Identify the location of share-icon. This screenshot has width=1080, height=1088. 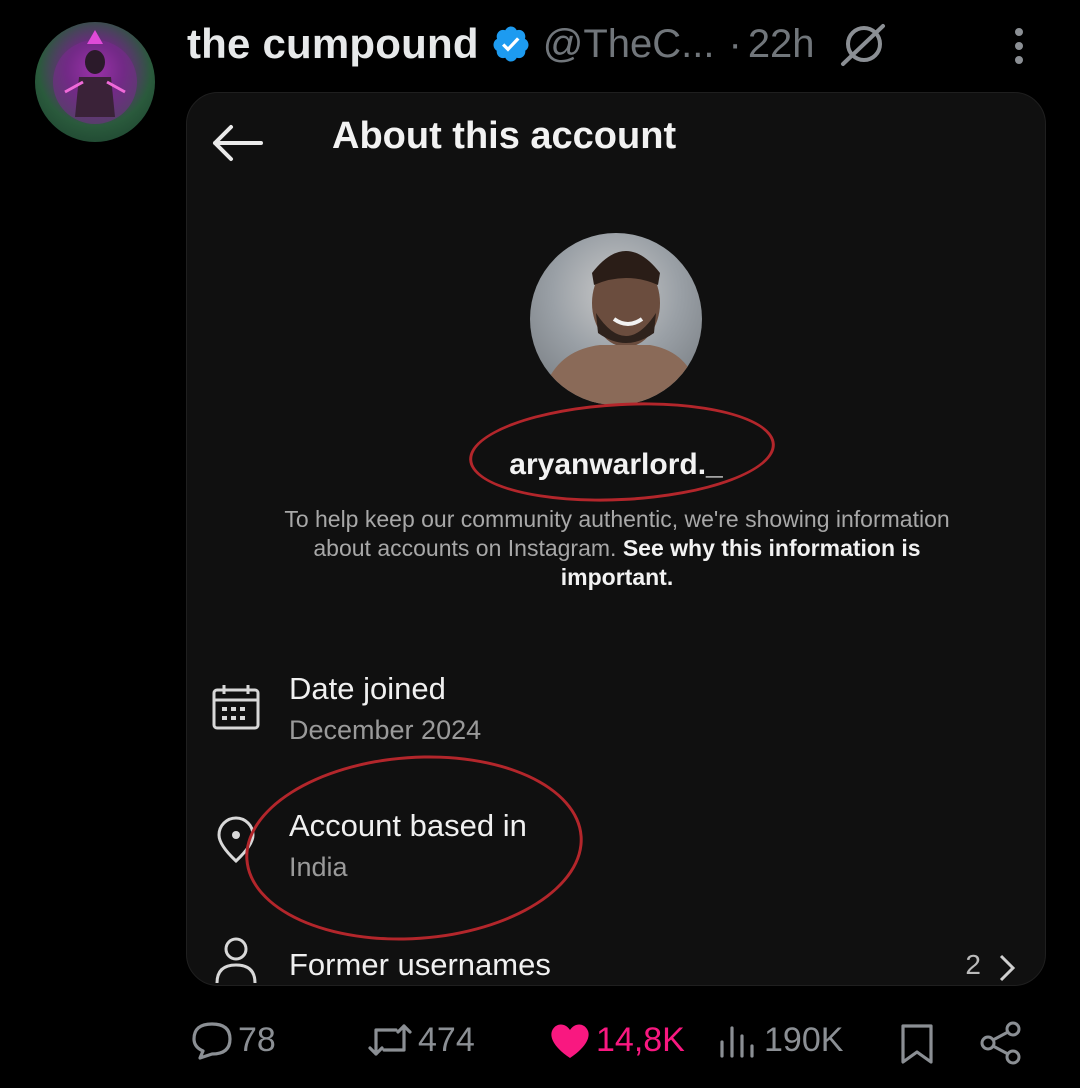
(1001, 1043).